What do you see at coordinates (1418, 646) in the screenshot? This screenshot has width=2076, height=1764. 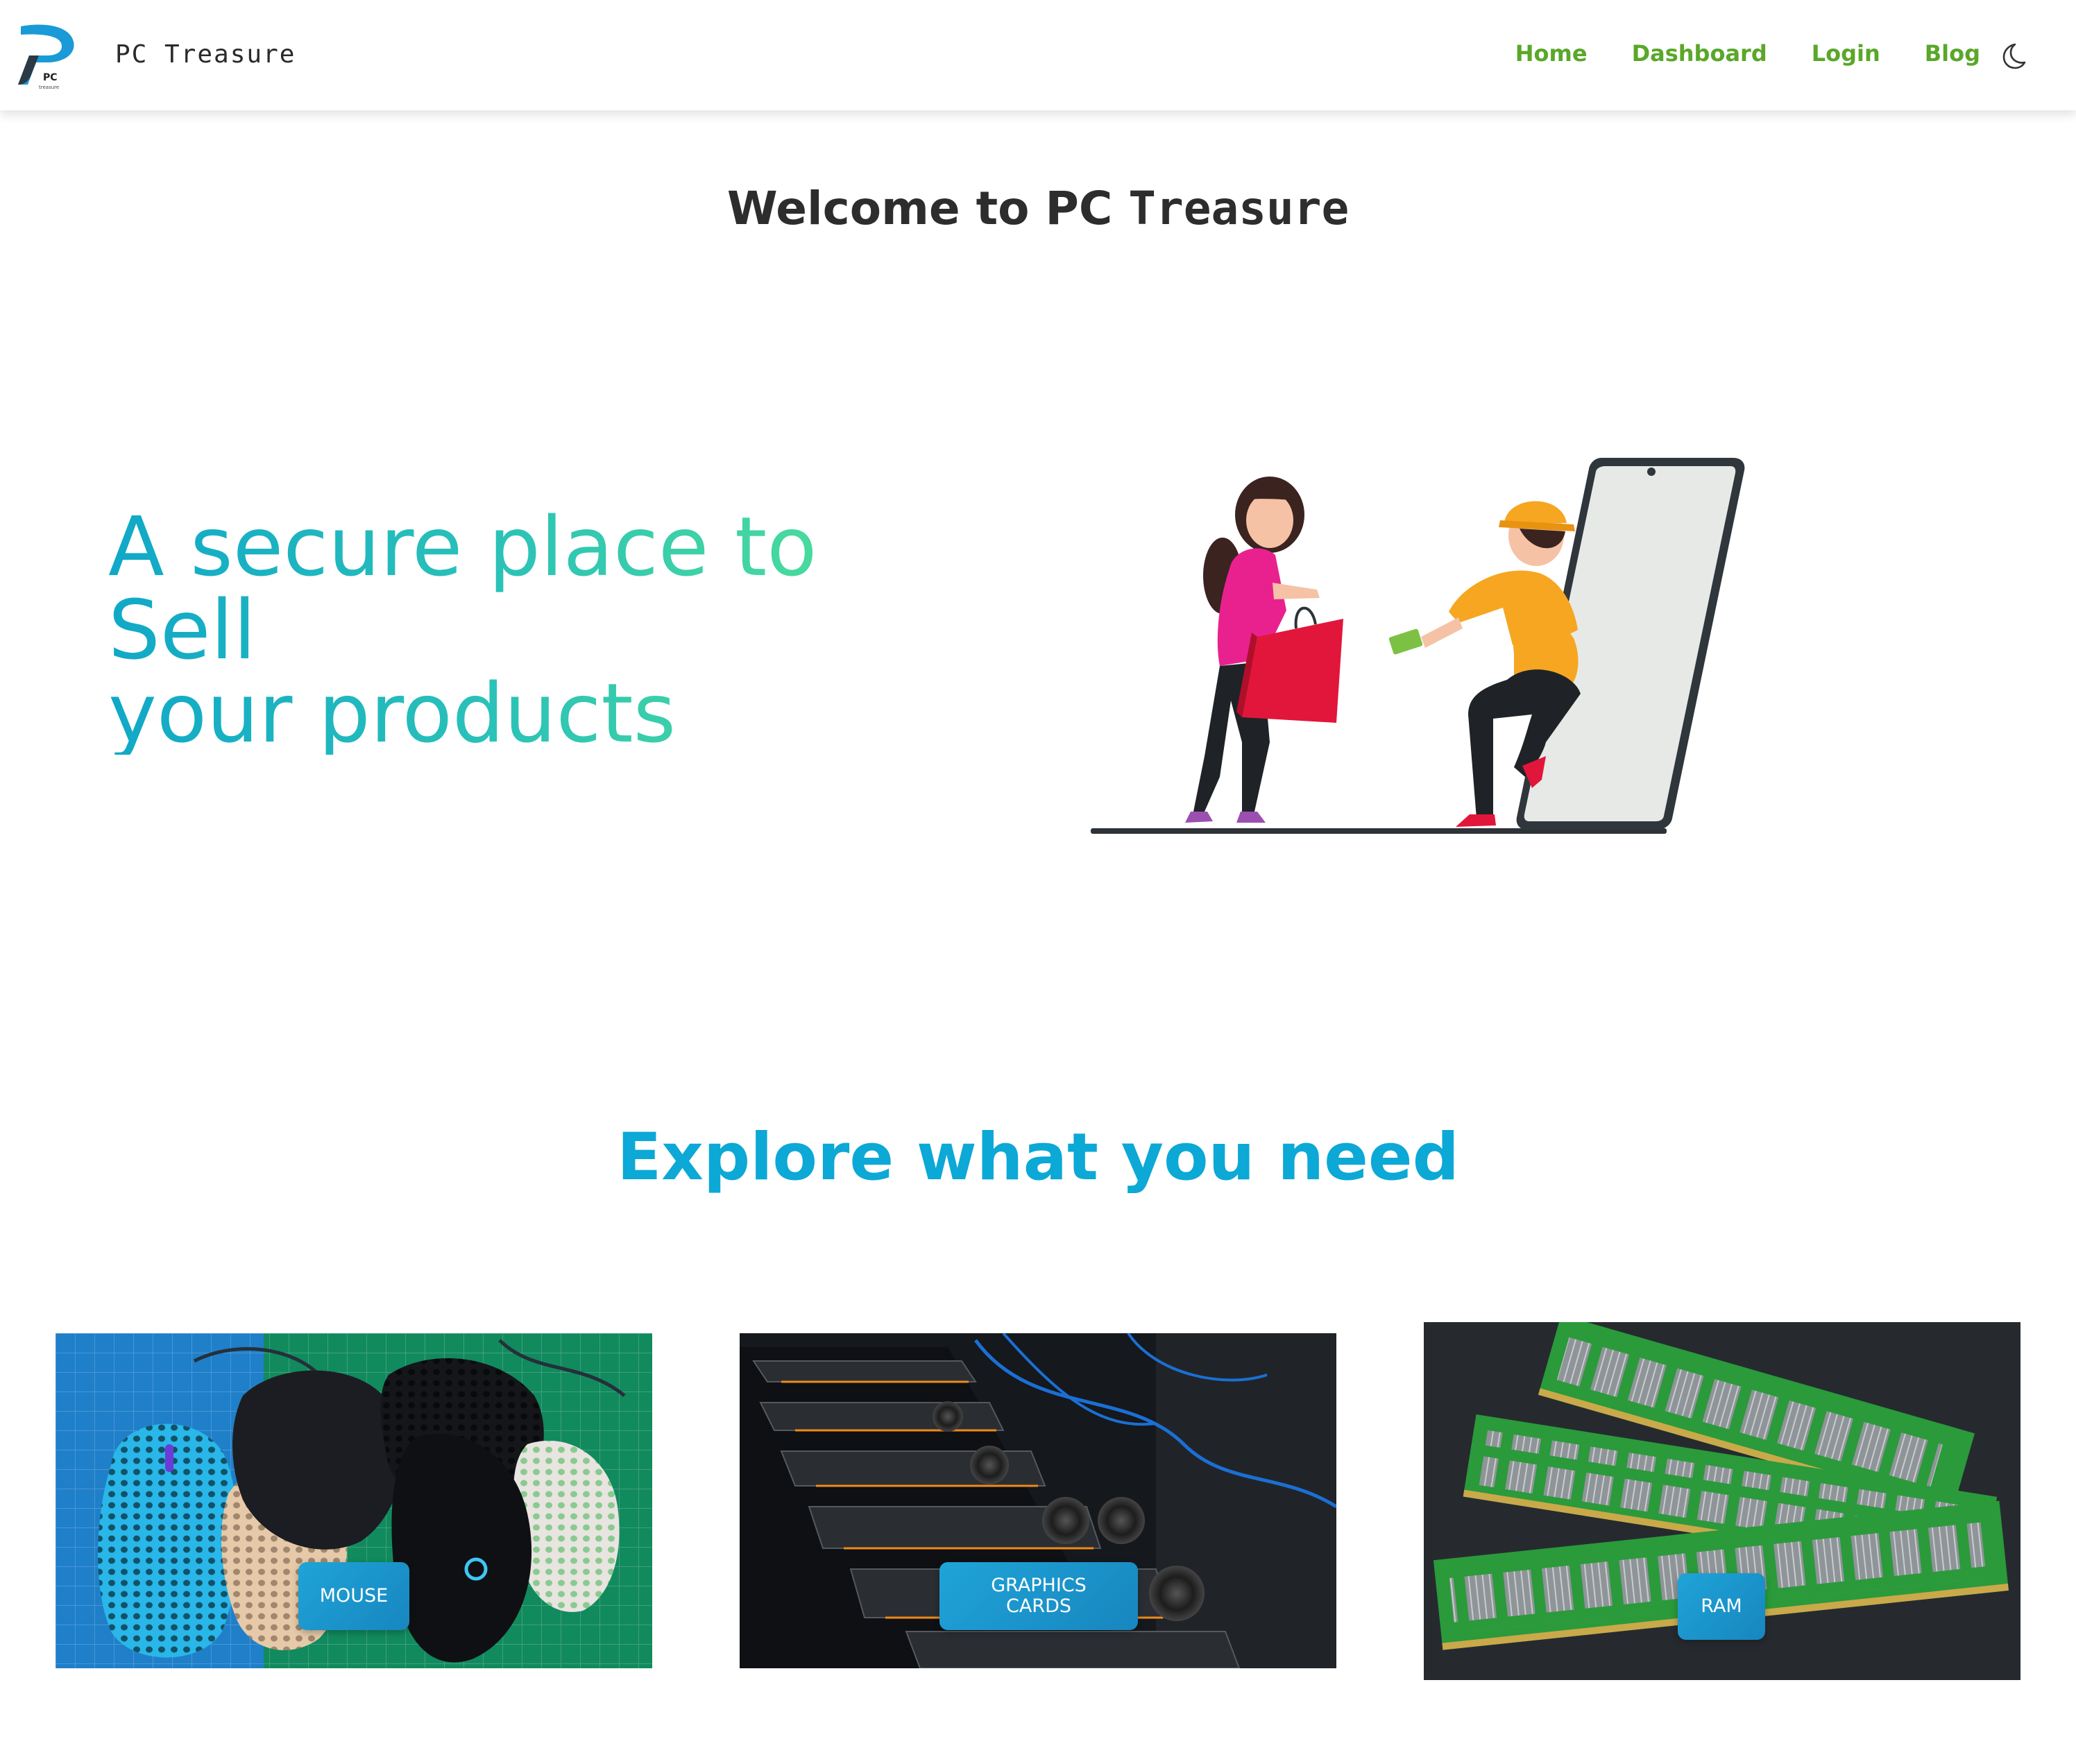 I see `shopping-illustration` at bounding box center [1418, 646].